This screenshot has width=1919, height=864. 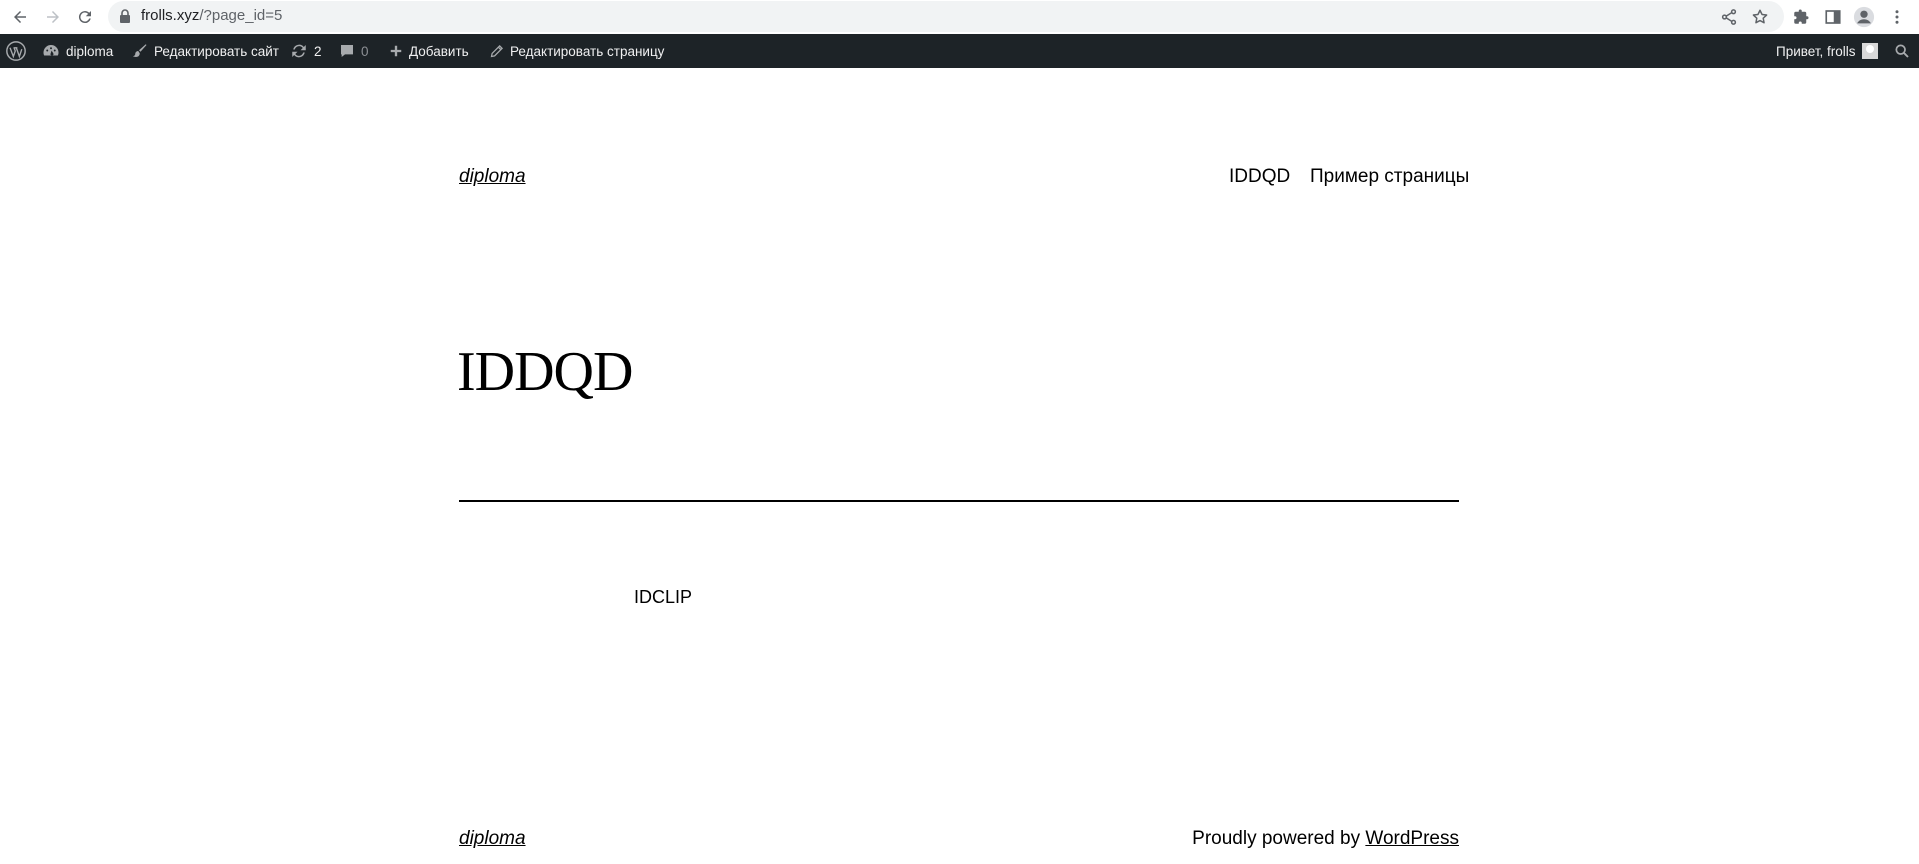 I want to click on url-path: /?page_id=5, so click(x=241, y=15).